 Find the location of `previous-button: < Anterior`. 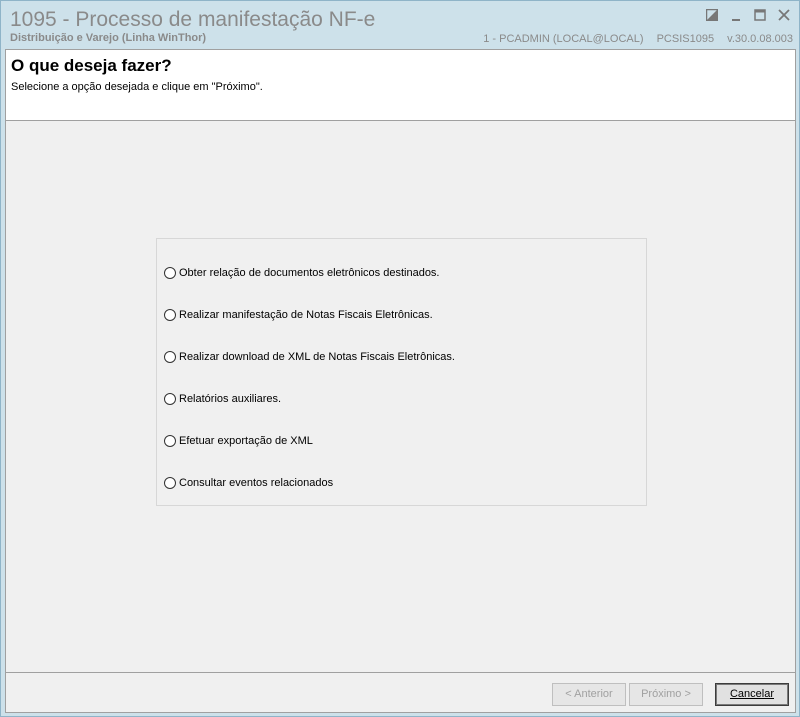

previous-button: < Anterior is located at coordinates (589, 694).